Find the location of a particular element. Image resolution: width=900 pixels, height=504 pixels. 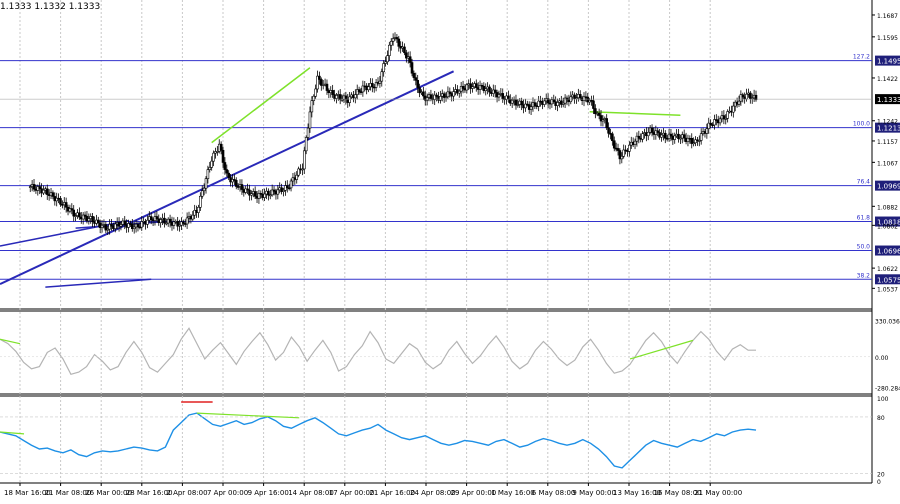

cci-tick-label: 0.00 is located at coordinates (882, 358).